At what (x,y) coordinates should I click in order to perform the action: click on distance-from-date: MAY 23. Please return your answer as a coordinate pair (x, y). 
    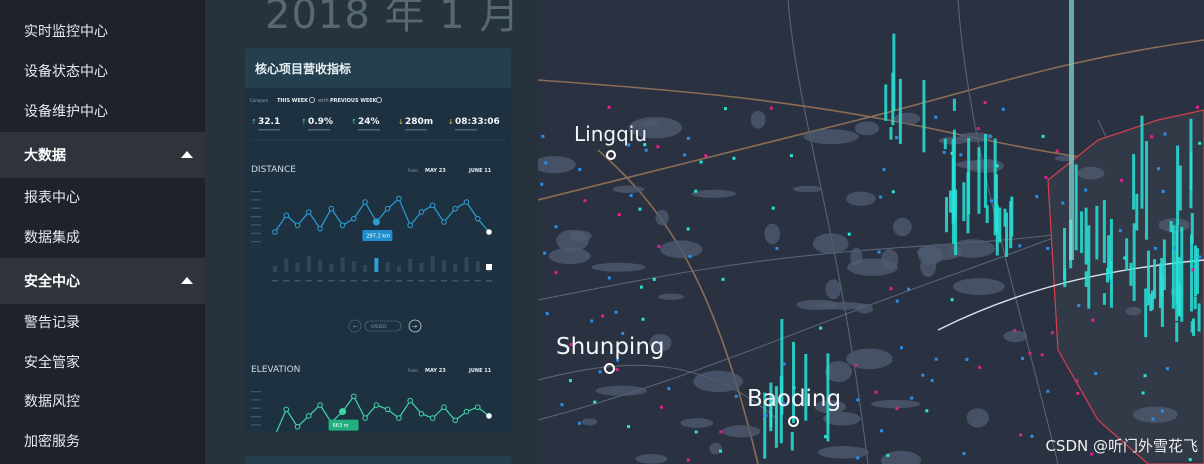
    Looking at the image, I should click on (435, 171).